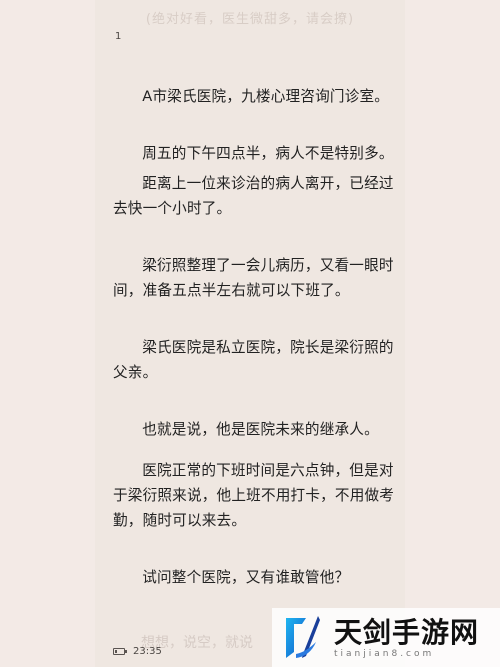 Image resolution: width=500 pixels, height=667 pixels. I want to click on status-time: 23:35, so click(147, 651).